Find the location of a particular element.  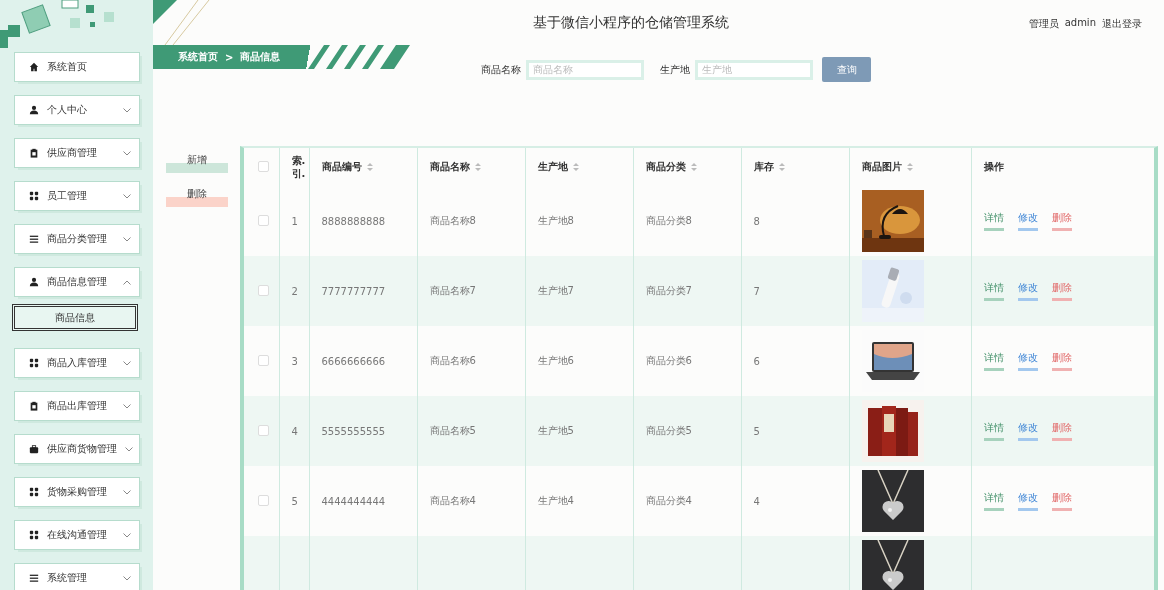

breadcrumb-link: 系统首页 is located at coordinates (198, 57).